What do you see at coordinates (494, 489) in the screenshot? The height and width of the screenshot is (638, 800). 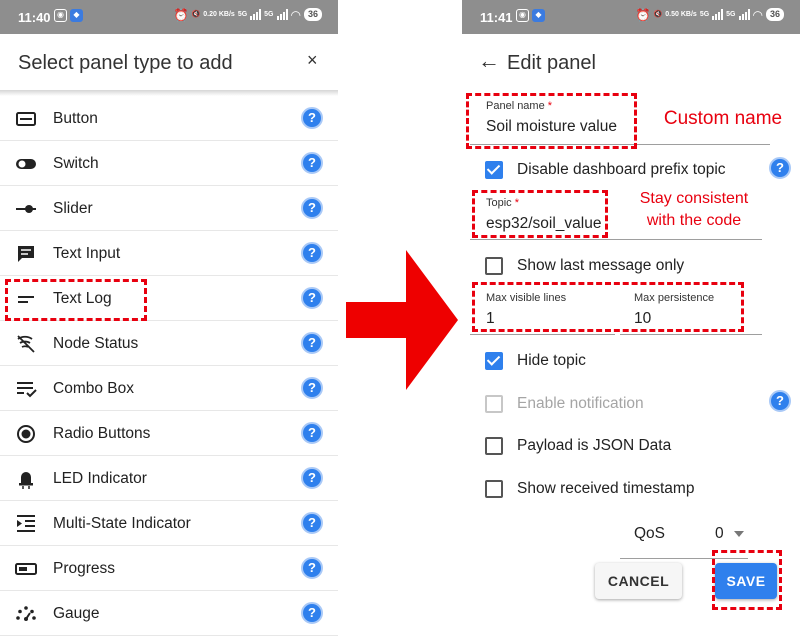 I see `show-timestamp-checkbox` at bounding box center [494, 489].